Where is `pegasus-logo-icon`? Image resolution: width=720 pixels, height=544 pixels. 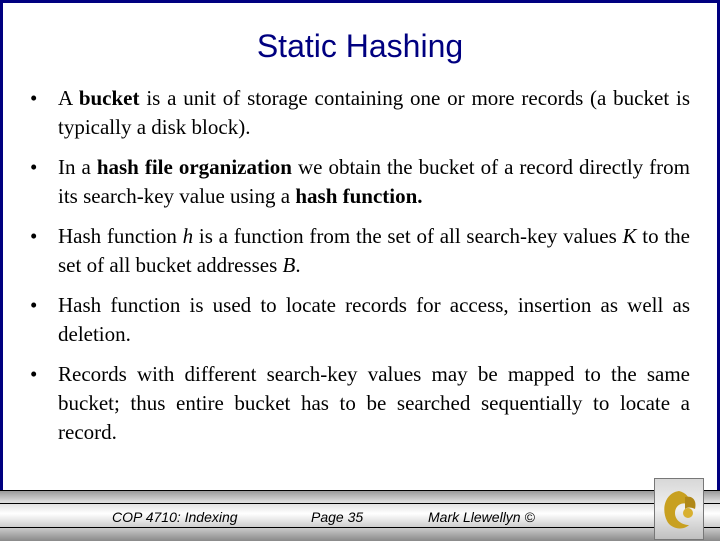
pegasus-logo-icon is located at coordinates (680, 510).